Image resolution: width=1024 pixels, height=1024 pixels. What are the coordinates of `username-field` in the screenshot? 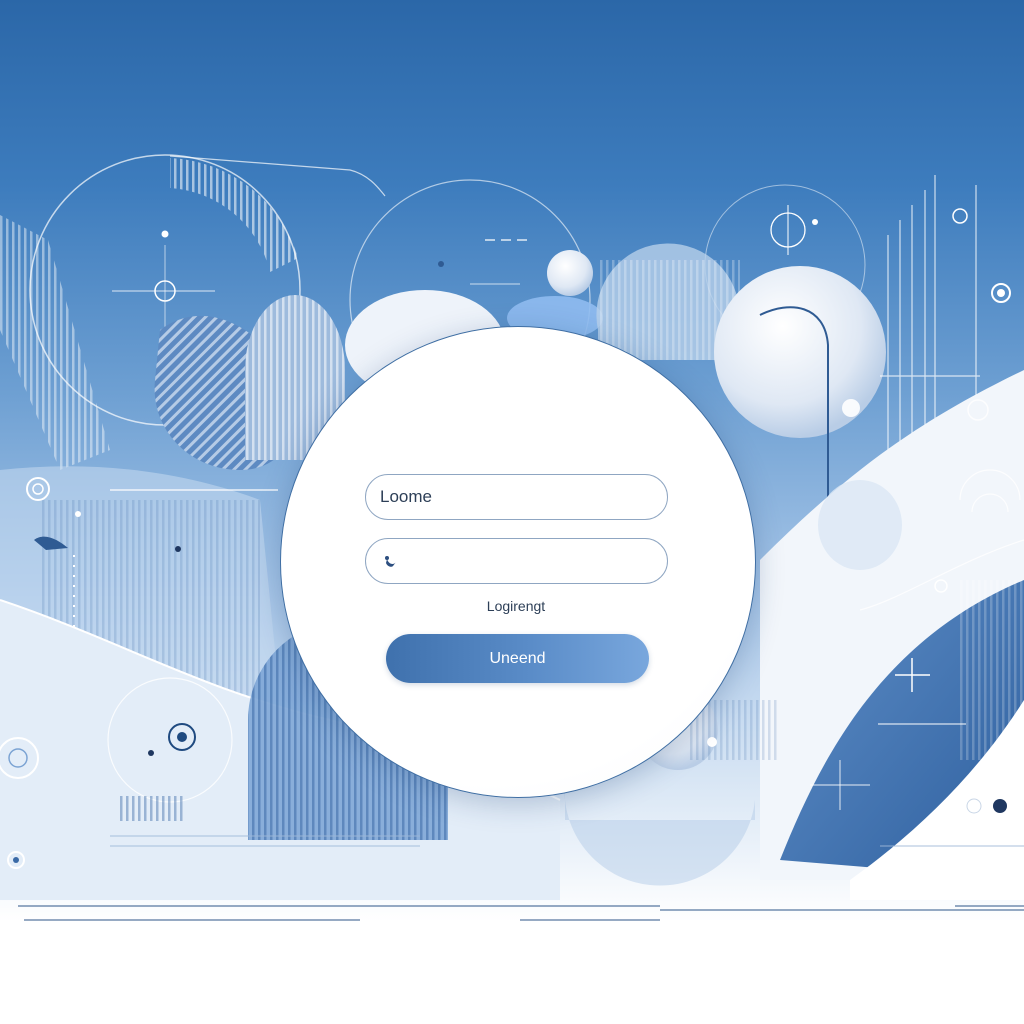 It's located at (516, 497).